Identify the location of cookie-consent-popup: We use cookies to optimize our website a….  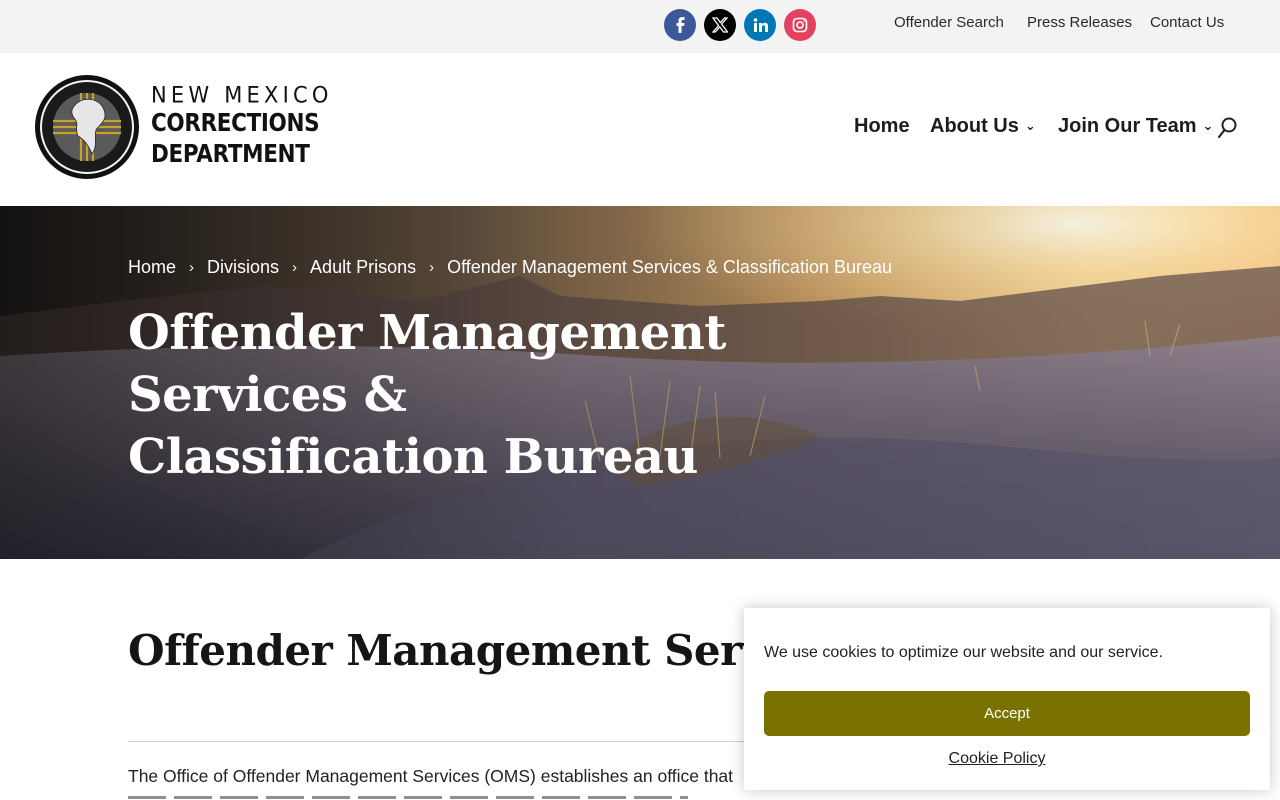
(1007, 699).